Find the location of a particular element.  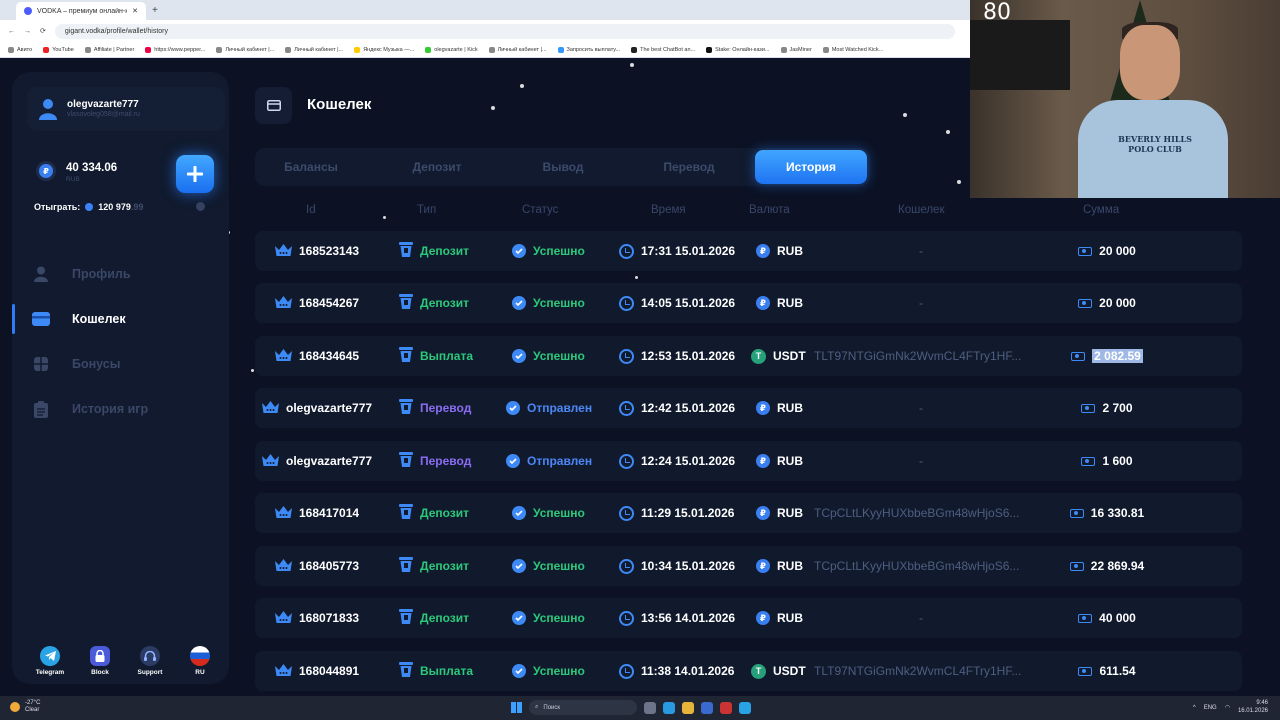

app-icon is located at coordinates (726, 707).